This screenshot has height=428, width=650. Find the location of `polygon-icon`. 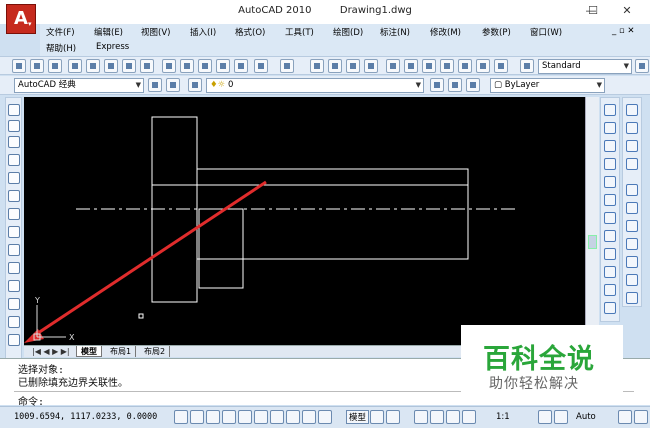

polygon-icon is located at coordinates (14, 160).